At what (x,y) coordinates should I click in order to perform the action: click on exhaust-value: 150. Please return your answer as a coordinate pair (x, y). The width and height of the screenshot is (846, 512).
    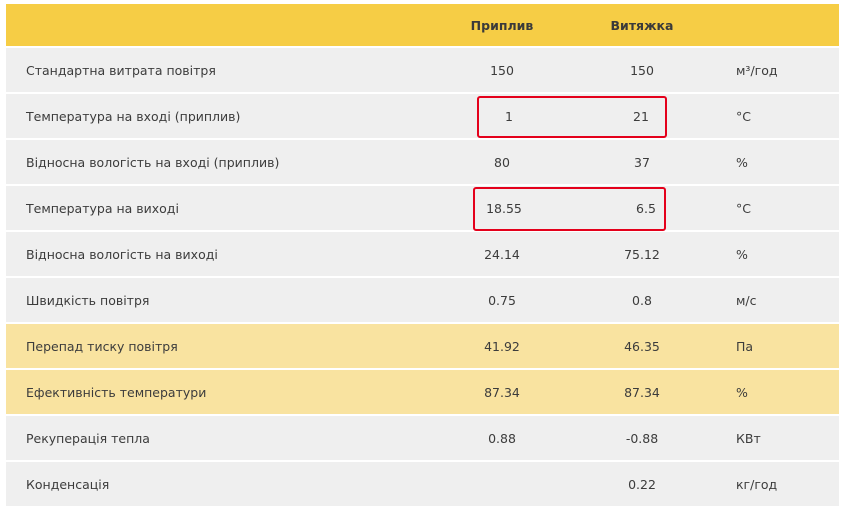
    Looking at the image, I should click on (642, 70).